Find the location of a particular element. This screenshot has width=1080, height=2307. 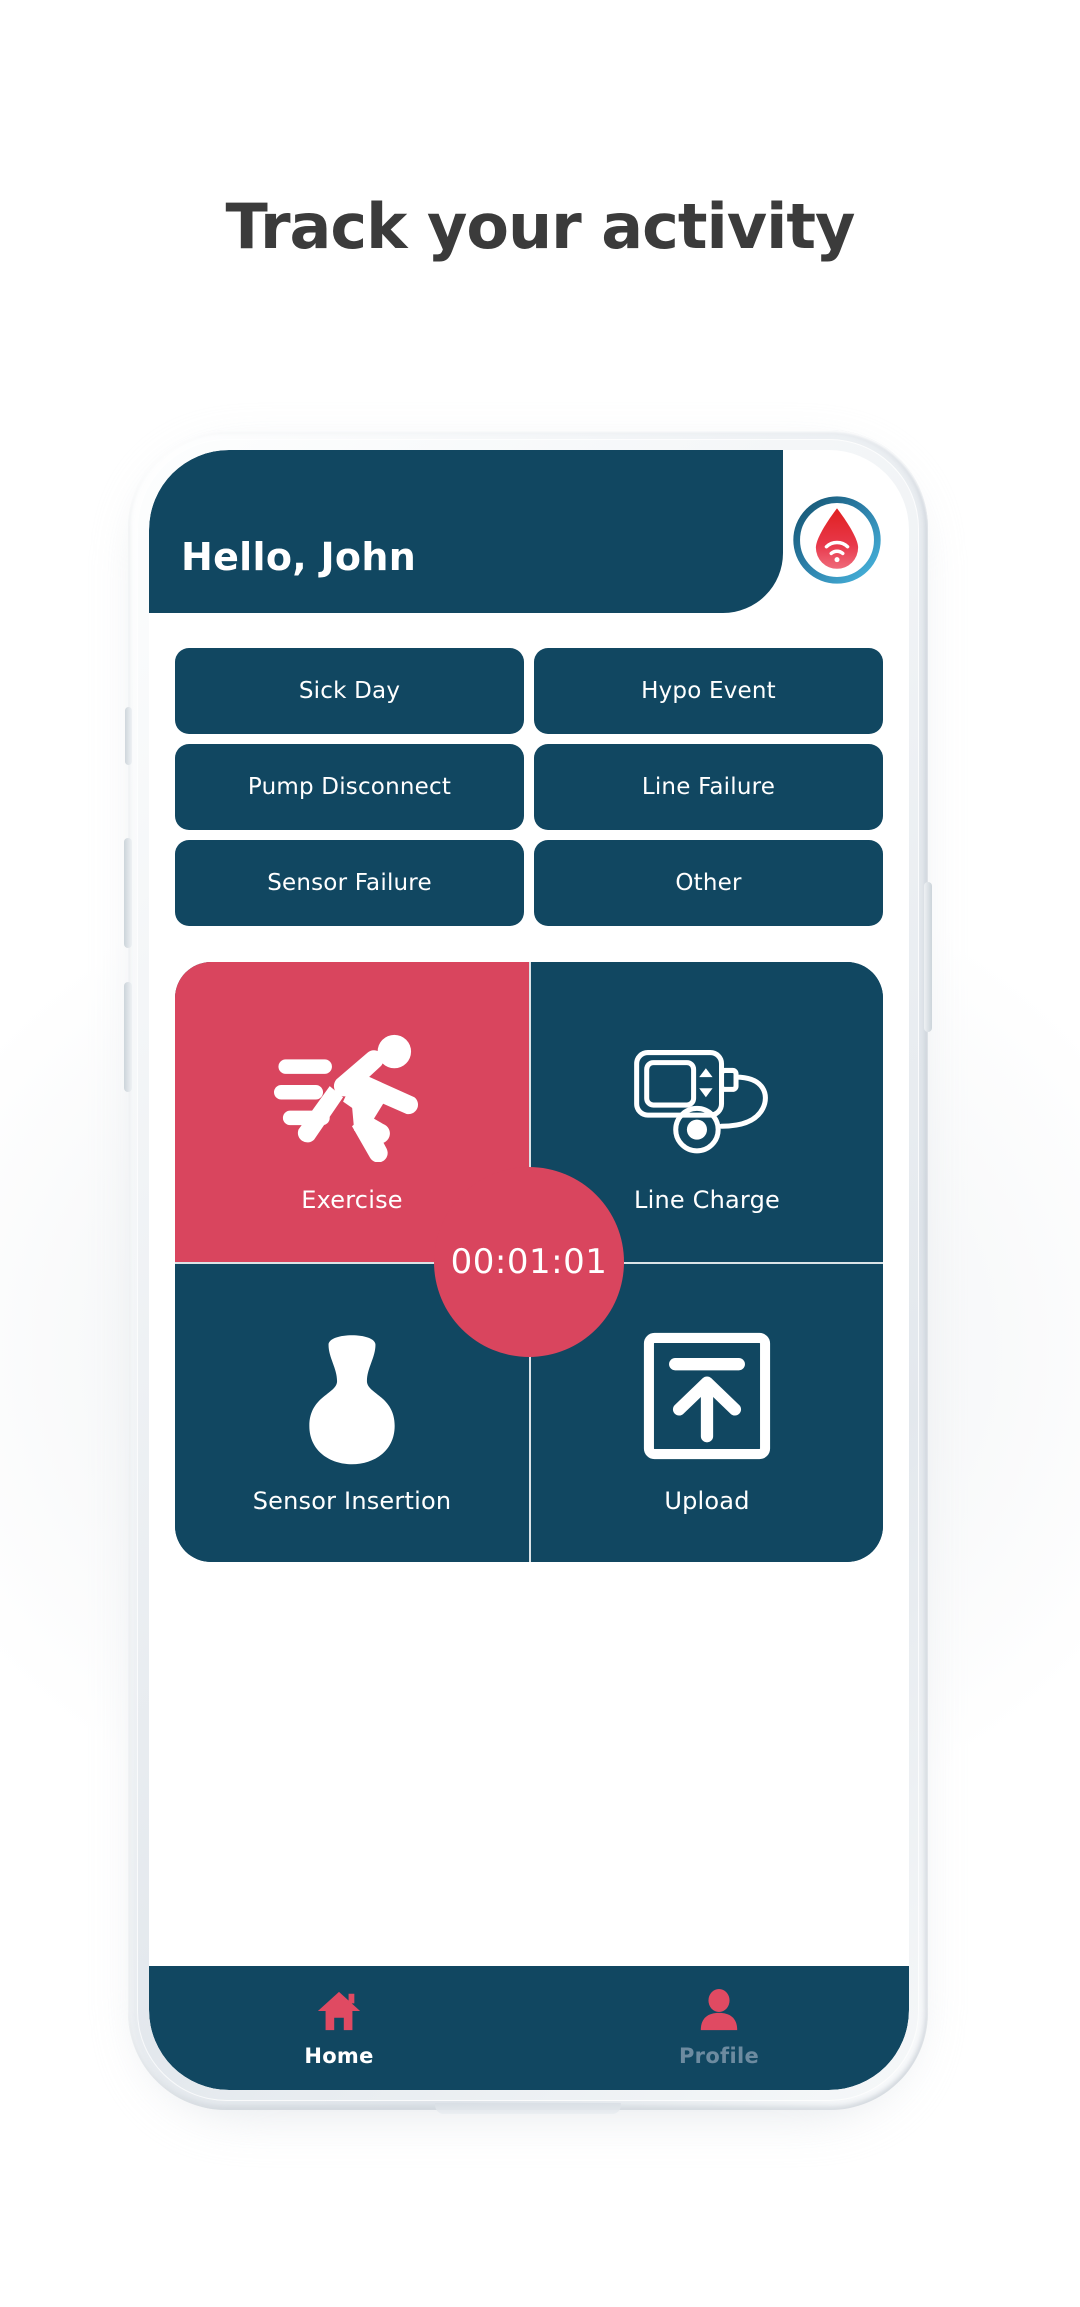

activity-tile-label: Exercise is located at coordinates (352, 1200).